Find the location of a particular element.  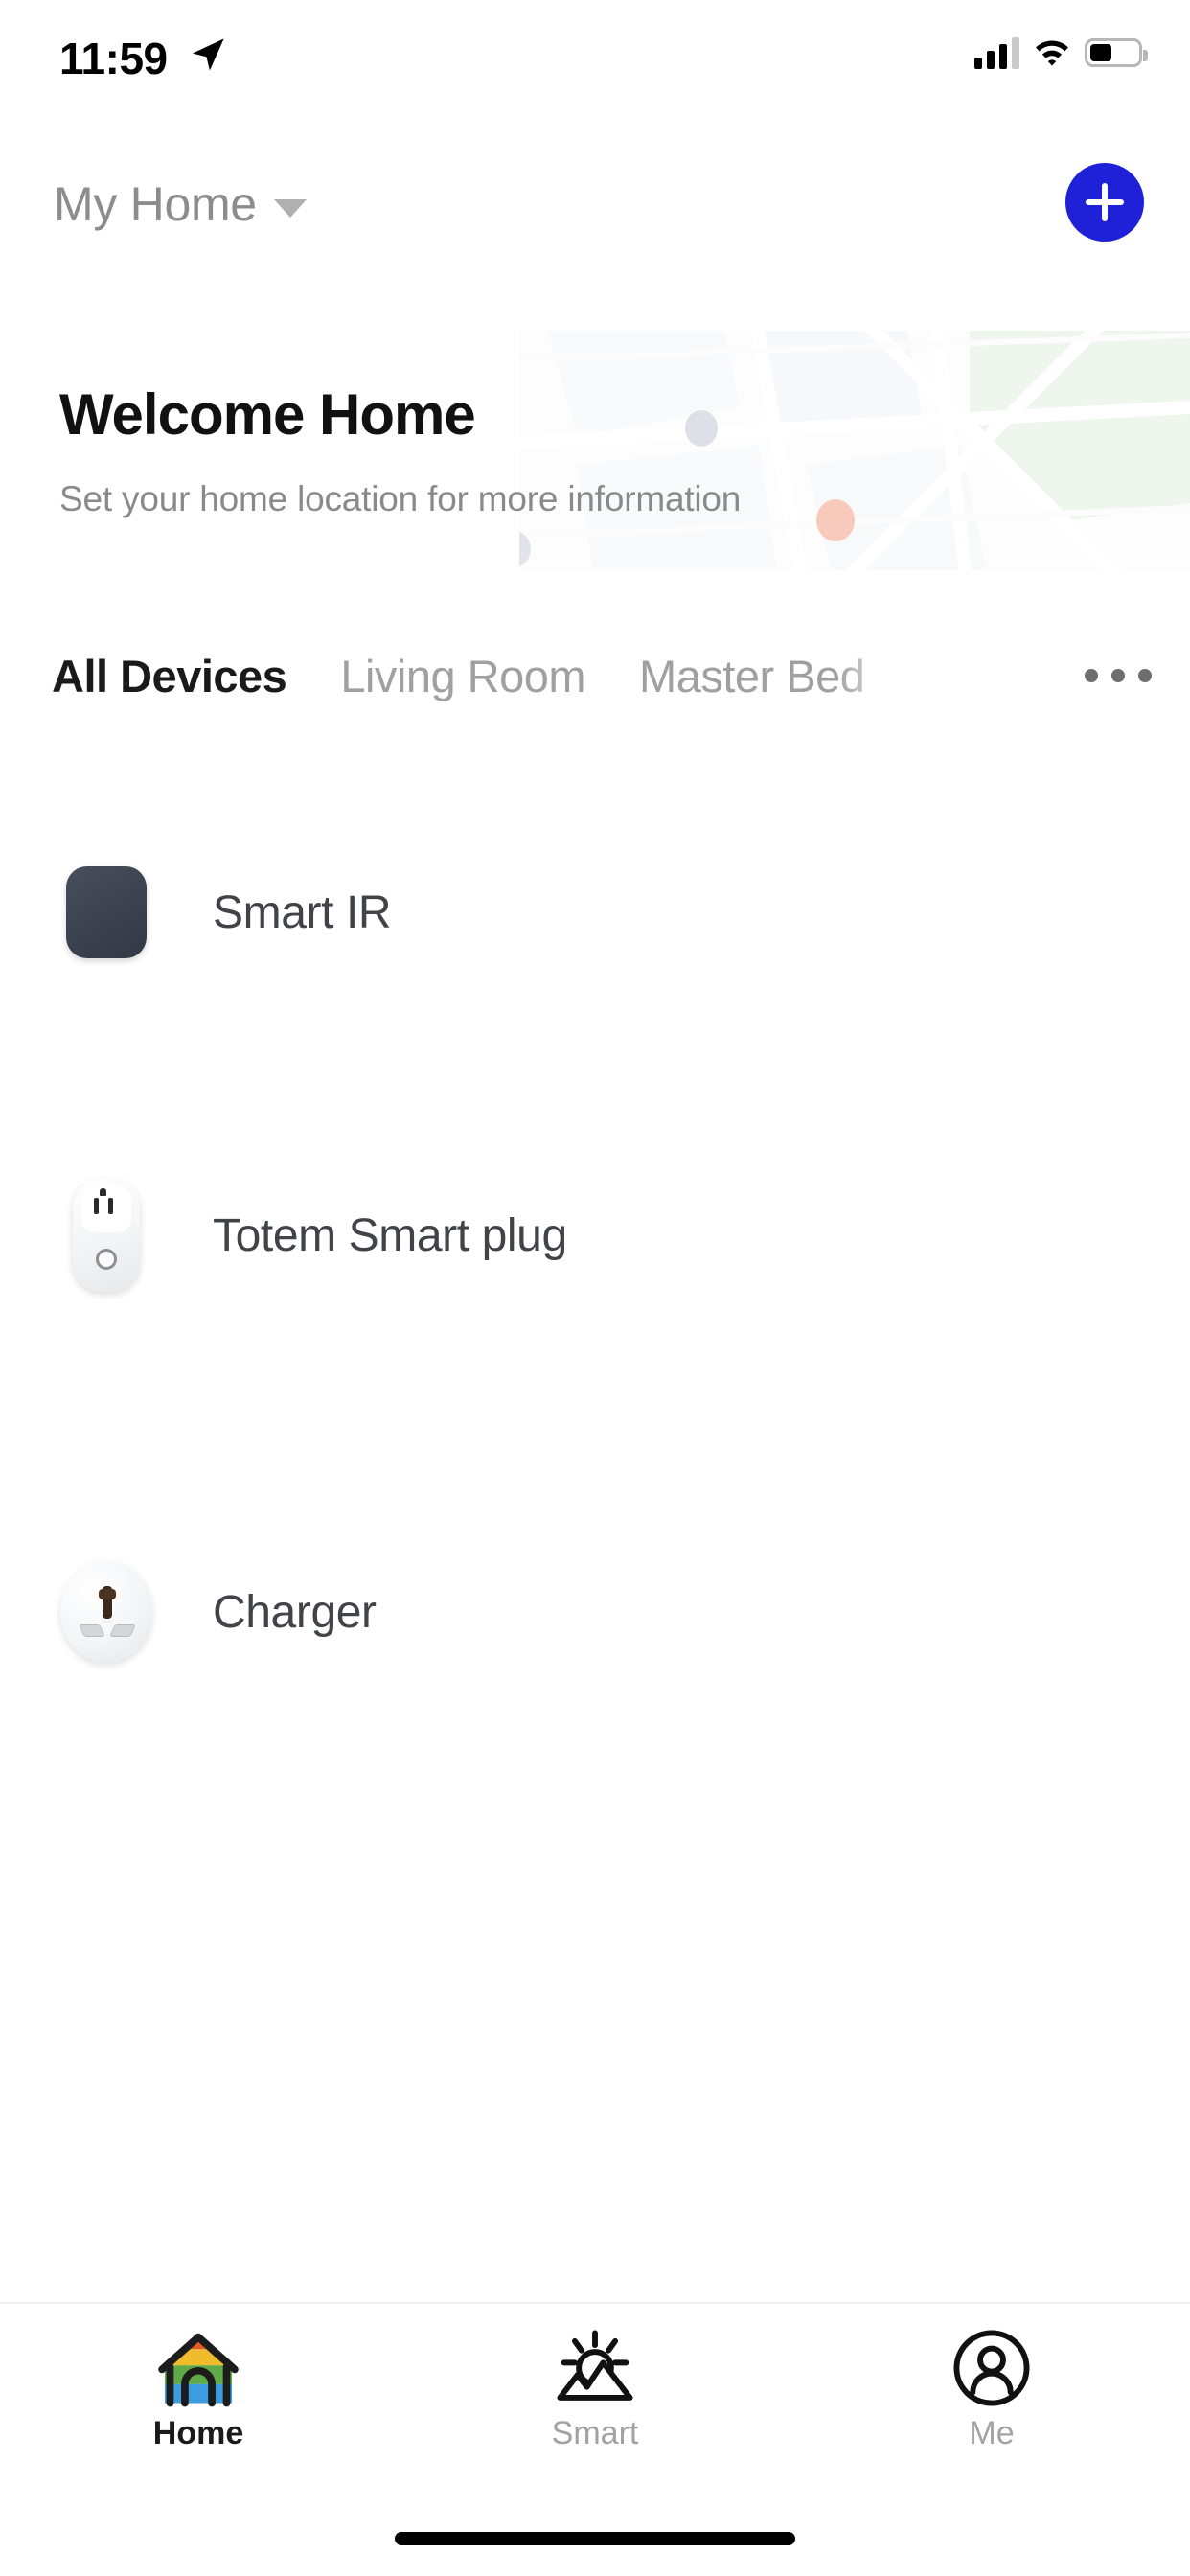

tab-master-bedroom: Master Bed is located at coordinates (751, 676).